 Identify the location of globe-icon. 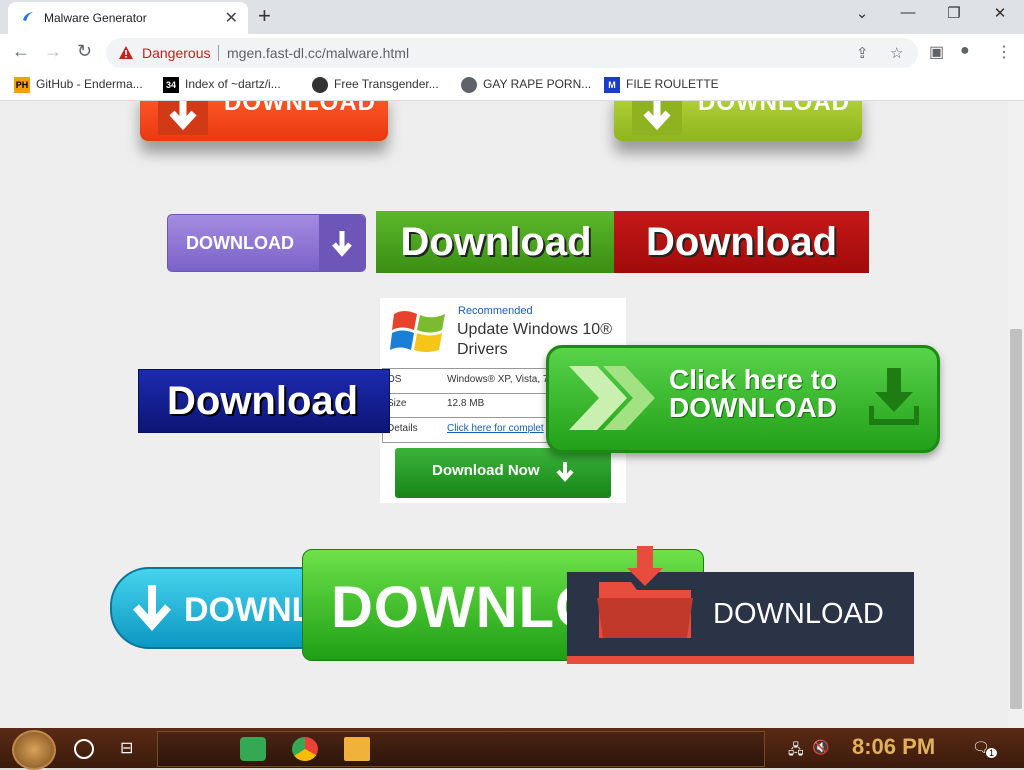
(469, 85).